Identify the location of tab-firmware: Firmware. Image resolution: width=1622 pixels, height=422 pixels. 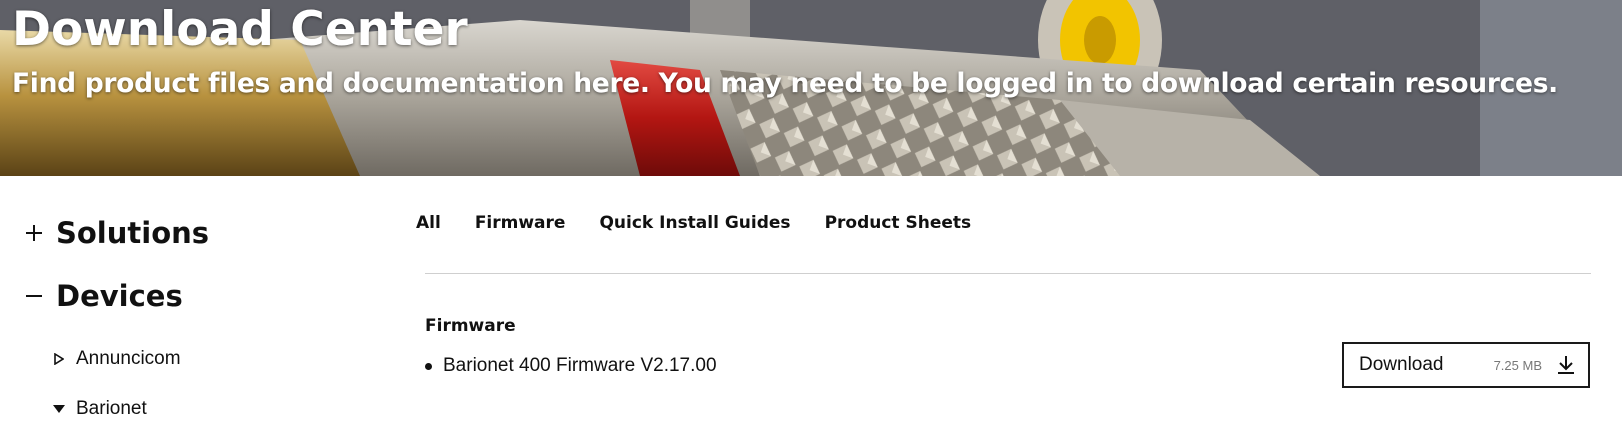
(520, 223).